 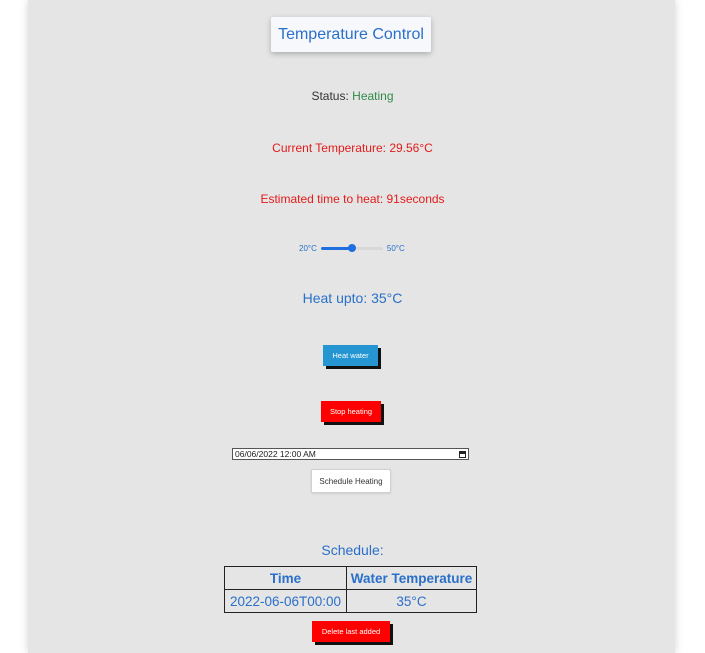 I want to click on estimated-time: Estimated time to heat: 91seconds, so click(x=352, y=199).